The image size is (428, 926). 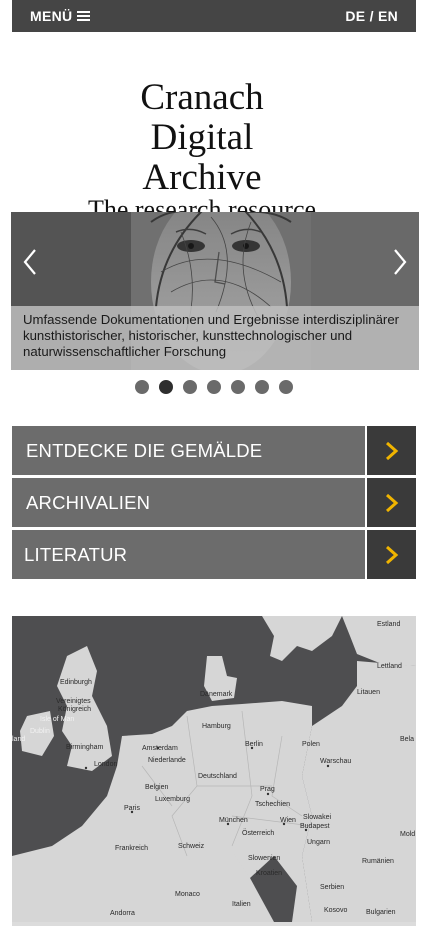 I want to click on nav-item-label: ARCHIVALIEN, so click(x=188, y=502).